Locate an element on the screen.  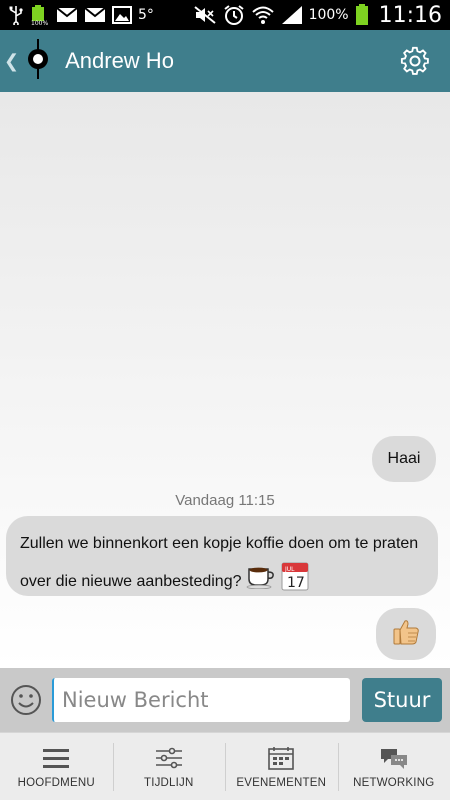
send-button: Stuur is located at coordinates (402, 700).